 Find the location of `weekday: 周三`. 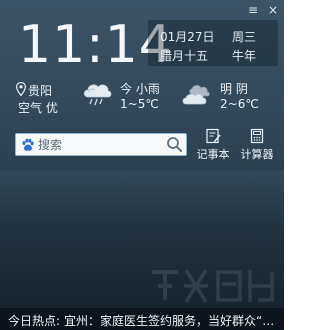

weekday: 周三 is located at coordinates (244, 37).